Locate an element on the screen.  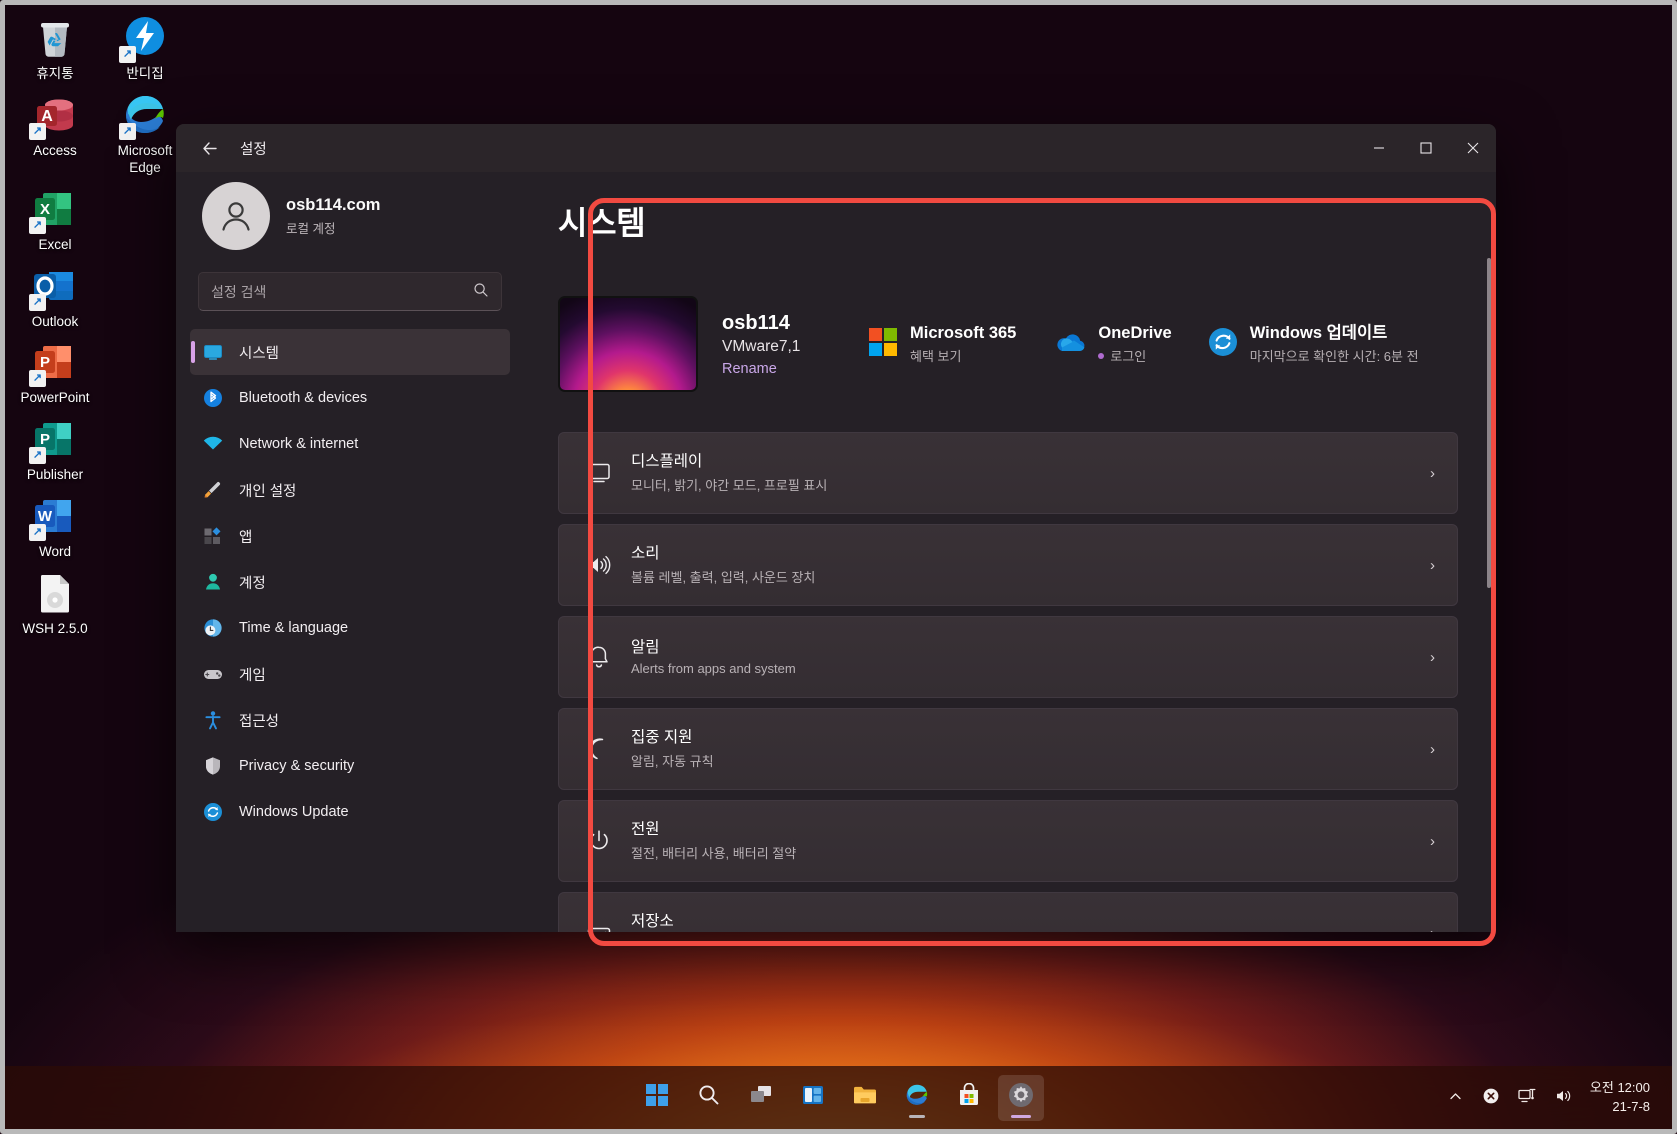
onedrive-icon is located at coordinates (1069, 344).